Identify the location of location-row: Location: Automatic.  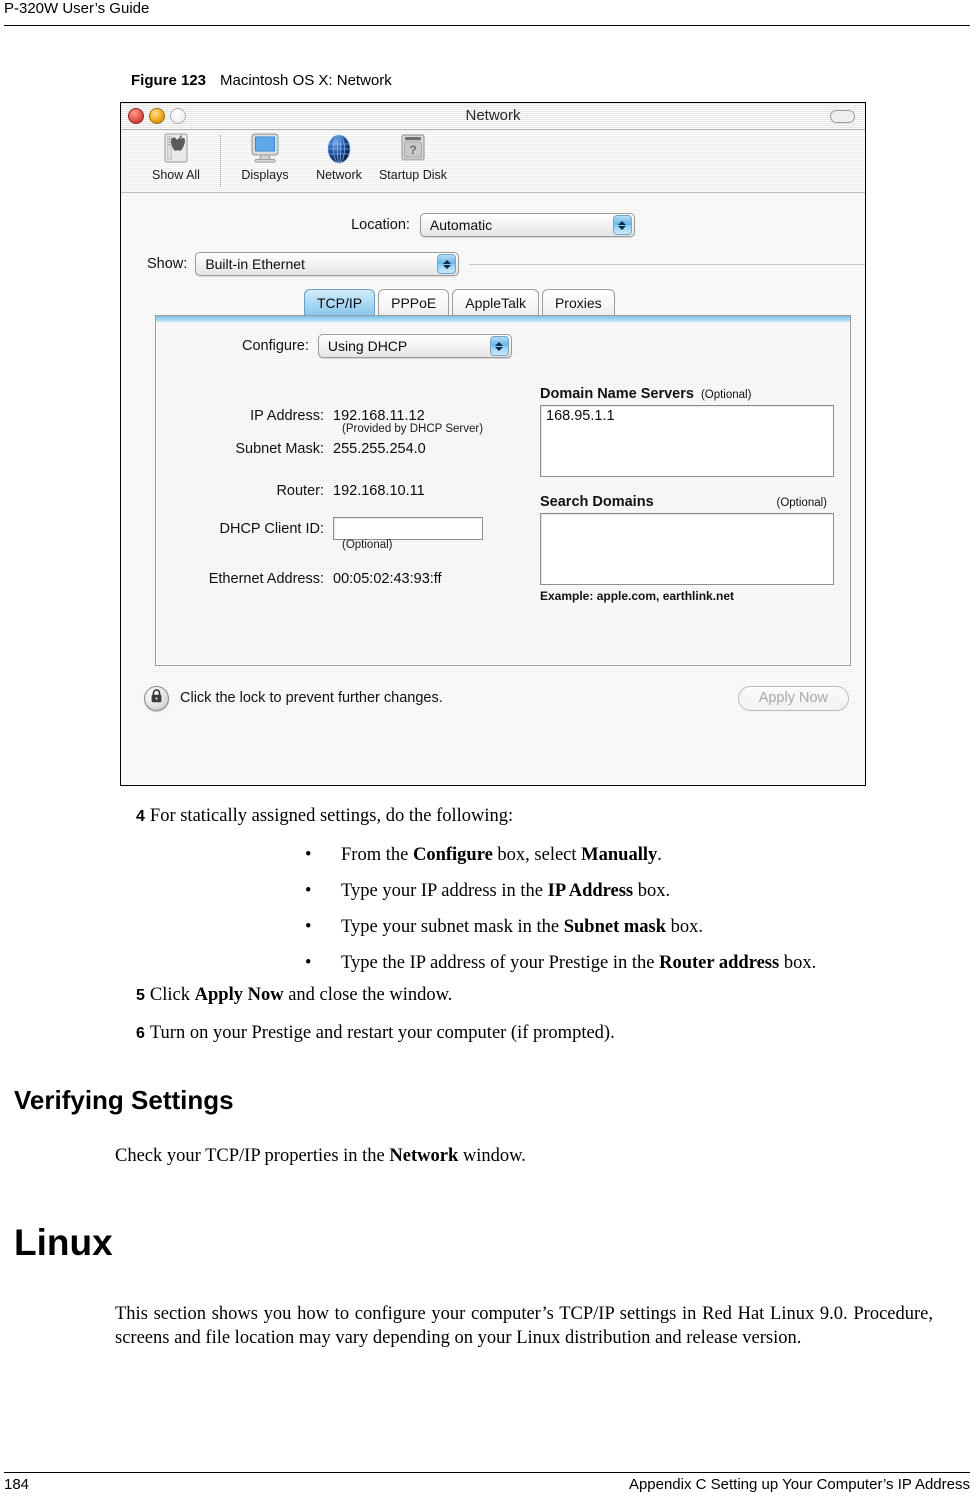
(493, 225).